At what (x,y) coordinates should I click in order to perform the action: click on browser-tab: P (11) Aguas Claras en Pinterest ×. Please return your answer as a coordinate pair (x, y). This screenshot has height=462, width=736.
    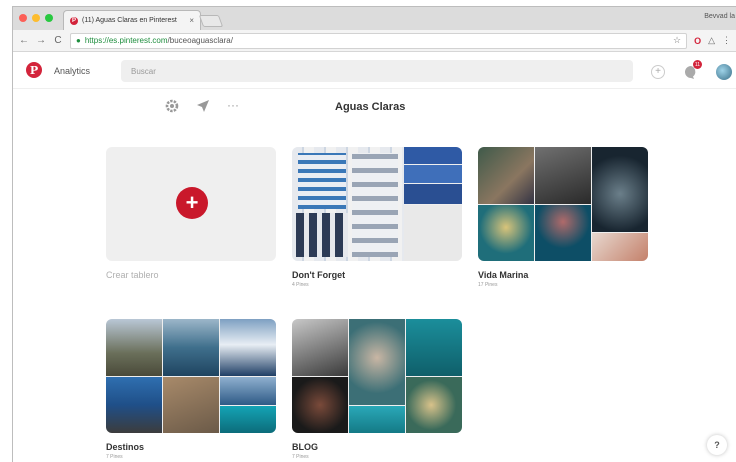
    Looking at the image, I should click on (132, 20).